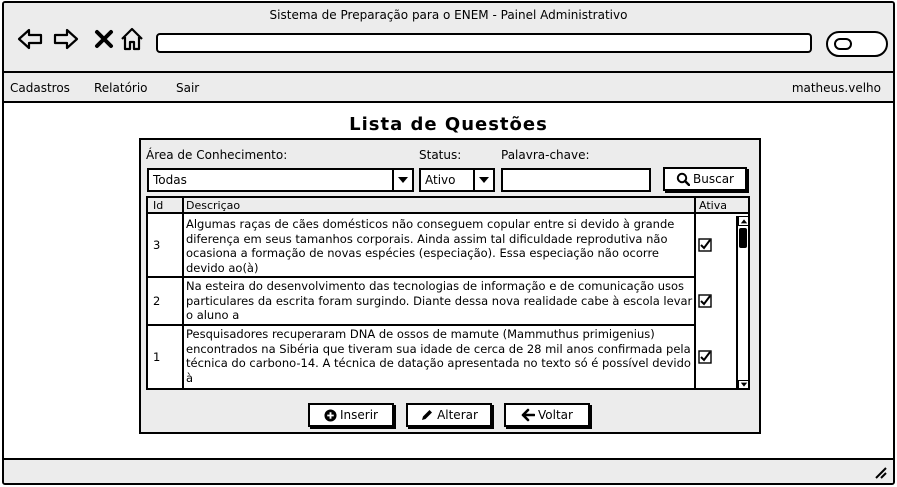 This screenshot has width=897, height=487. What do you see at coordinates (555, 415) in the screenshot?
I see `back-button-label: Voltar` at bounding box center [555, 415].